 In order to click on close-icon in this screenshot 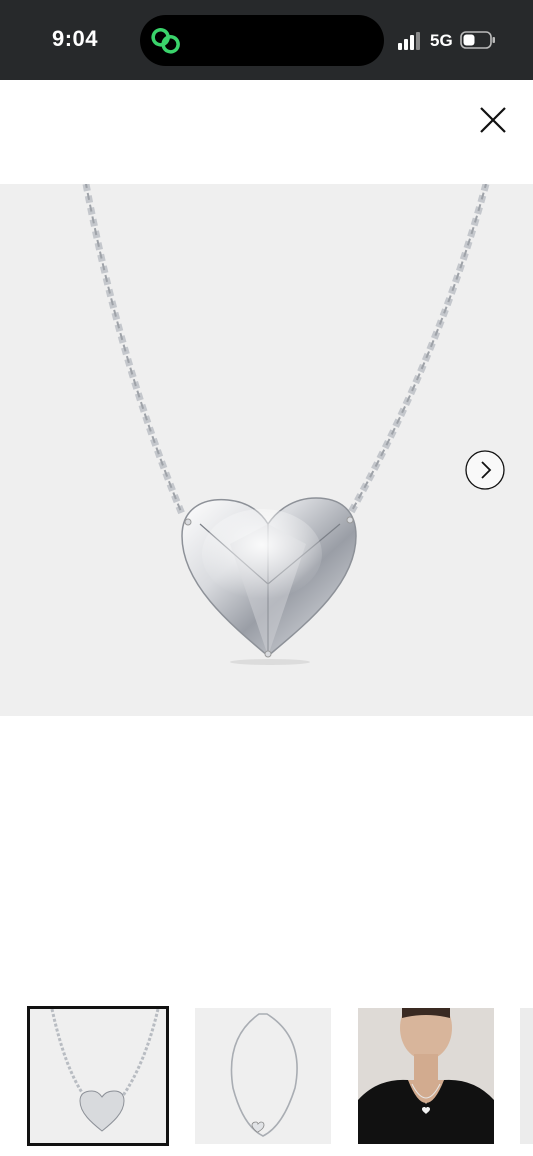, I will do `click(493, 120)`.